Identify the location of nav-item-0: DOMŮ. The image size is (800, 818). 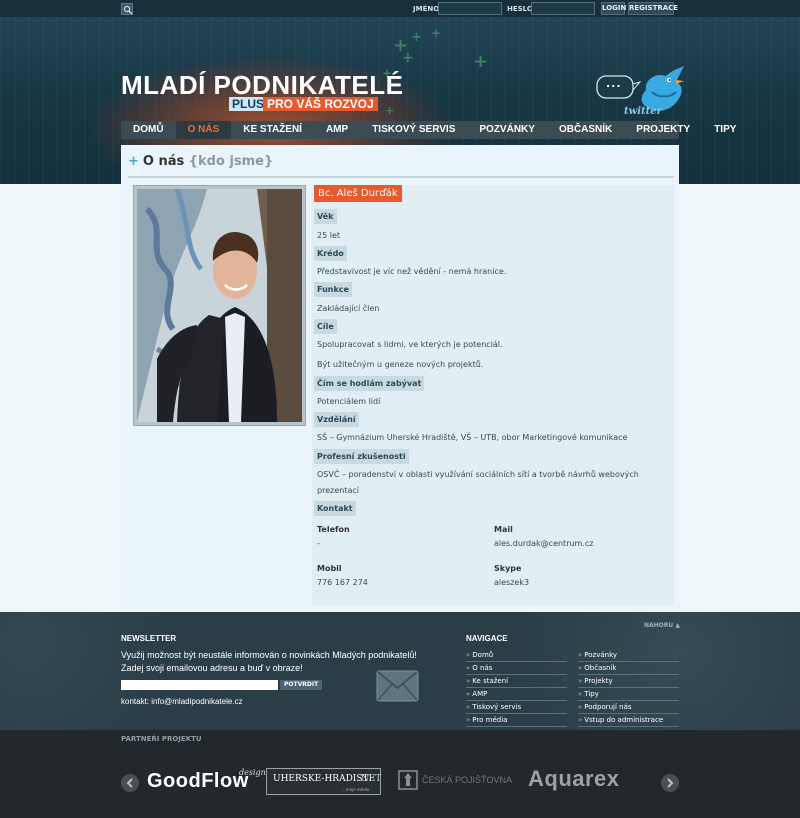
(148, 130).